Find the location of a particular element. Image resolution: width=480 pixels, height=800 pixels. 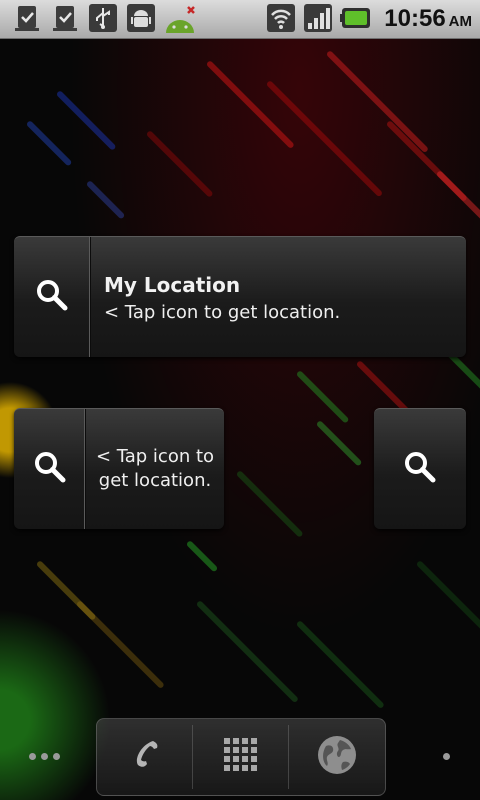

widget-title: My Location is located at coordinates (172, 285).